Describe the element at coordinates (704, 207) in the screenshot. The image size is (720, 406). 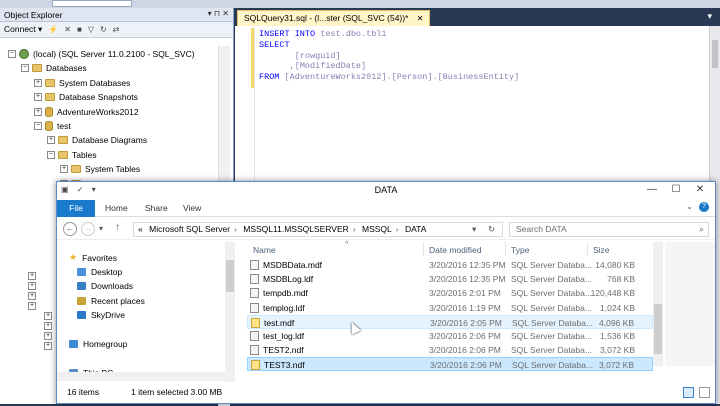
I see `help-icon: ?` at that location.